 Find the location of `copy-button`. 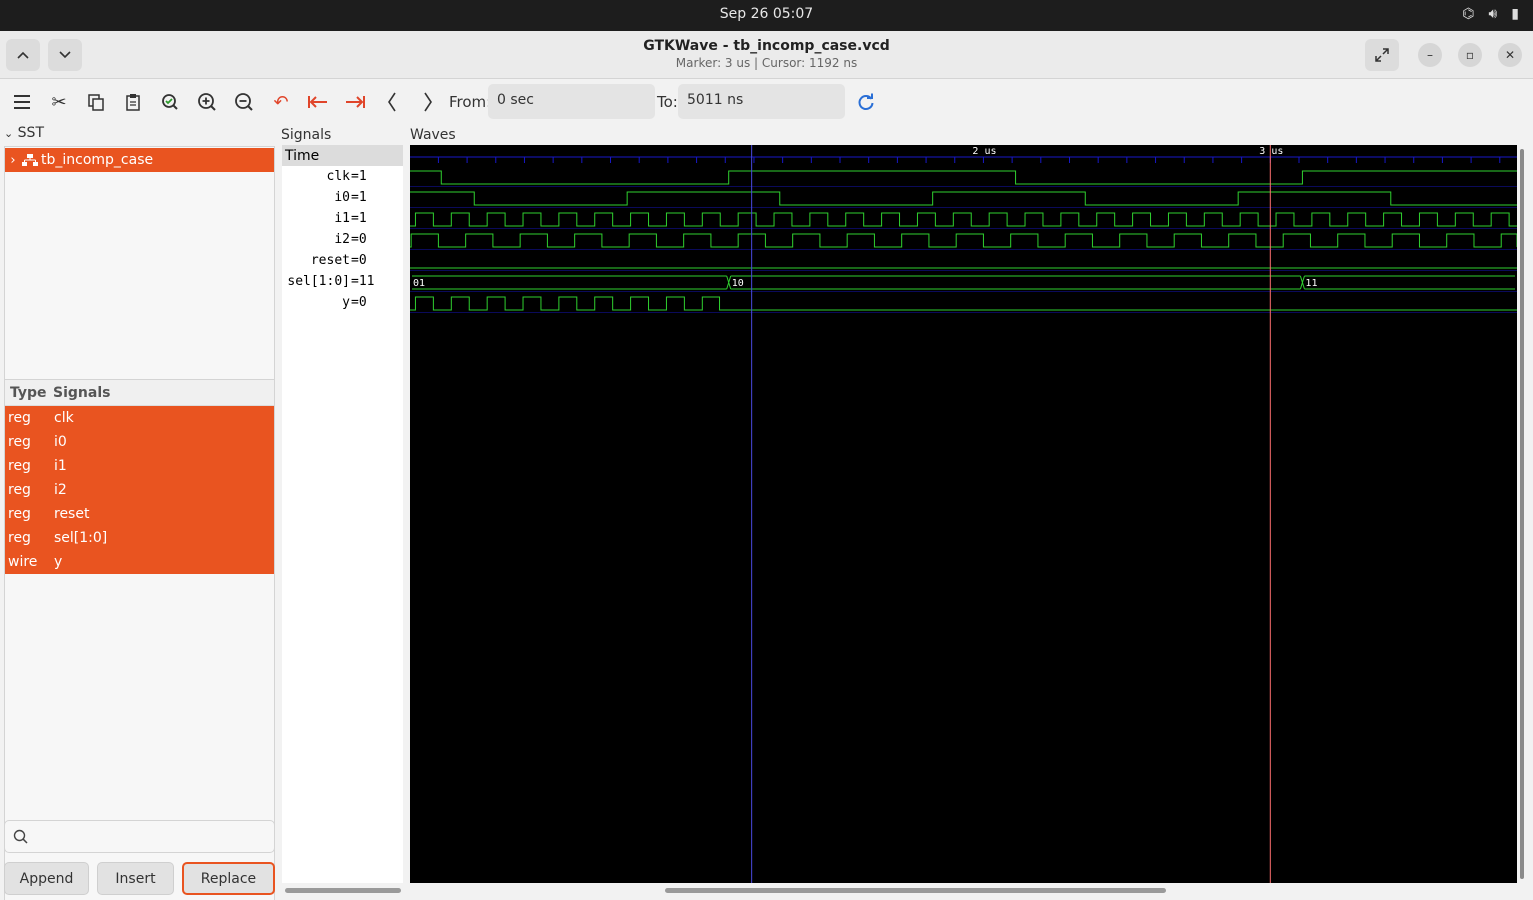

copy-button is located at coordinates (96, 102).